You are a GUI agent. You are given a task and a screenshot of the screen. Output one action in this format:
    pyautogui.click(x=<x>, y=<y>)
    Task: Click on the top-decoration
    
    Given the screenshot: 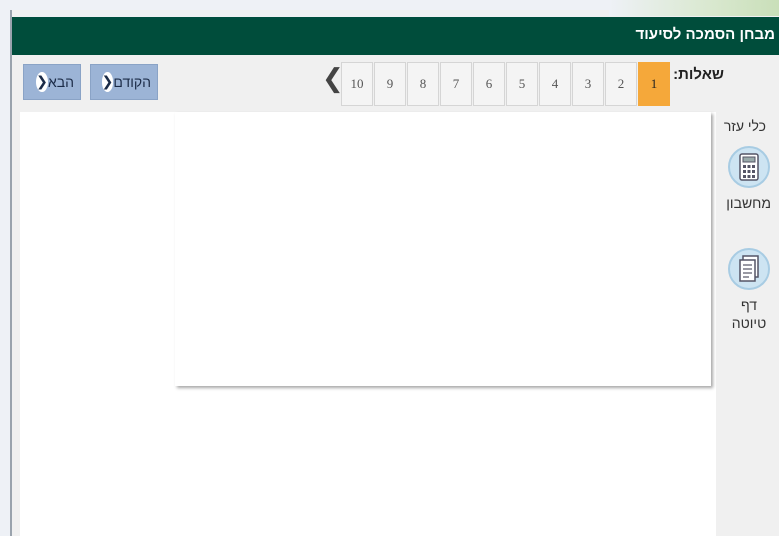 What is the action you would take?
    pyautogui.click(x=694, y=8)
    